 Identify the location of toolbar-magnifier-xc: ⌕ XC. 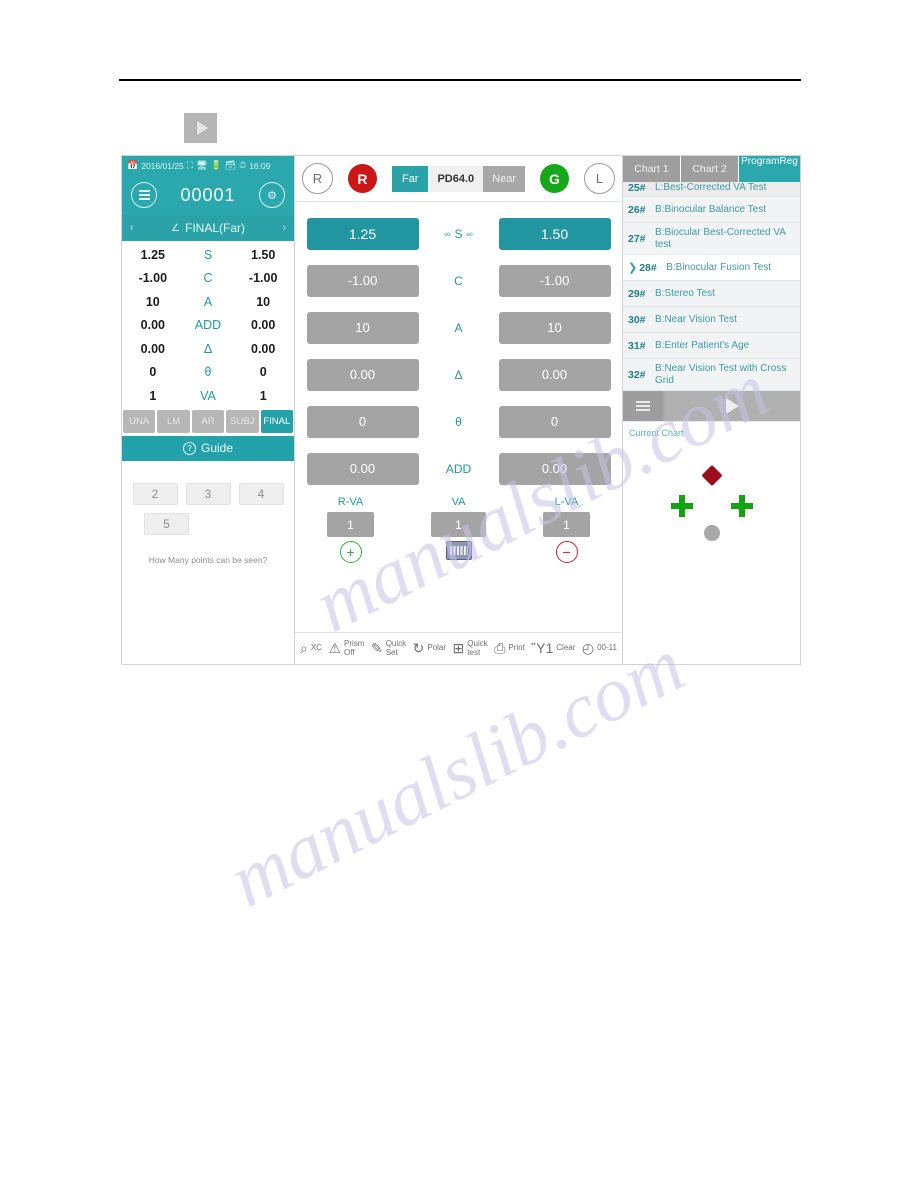
(311, 648).